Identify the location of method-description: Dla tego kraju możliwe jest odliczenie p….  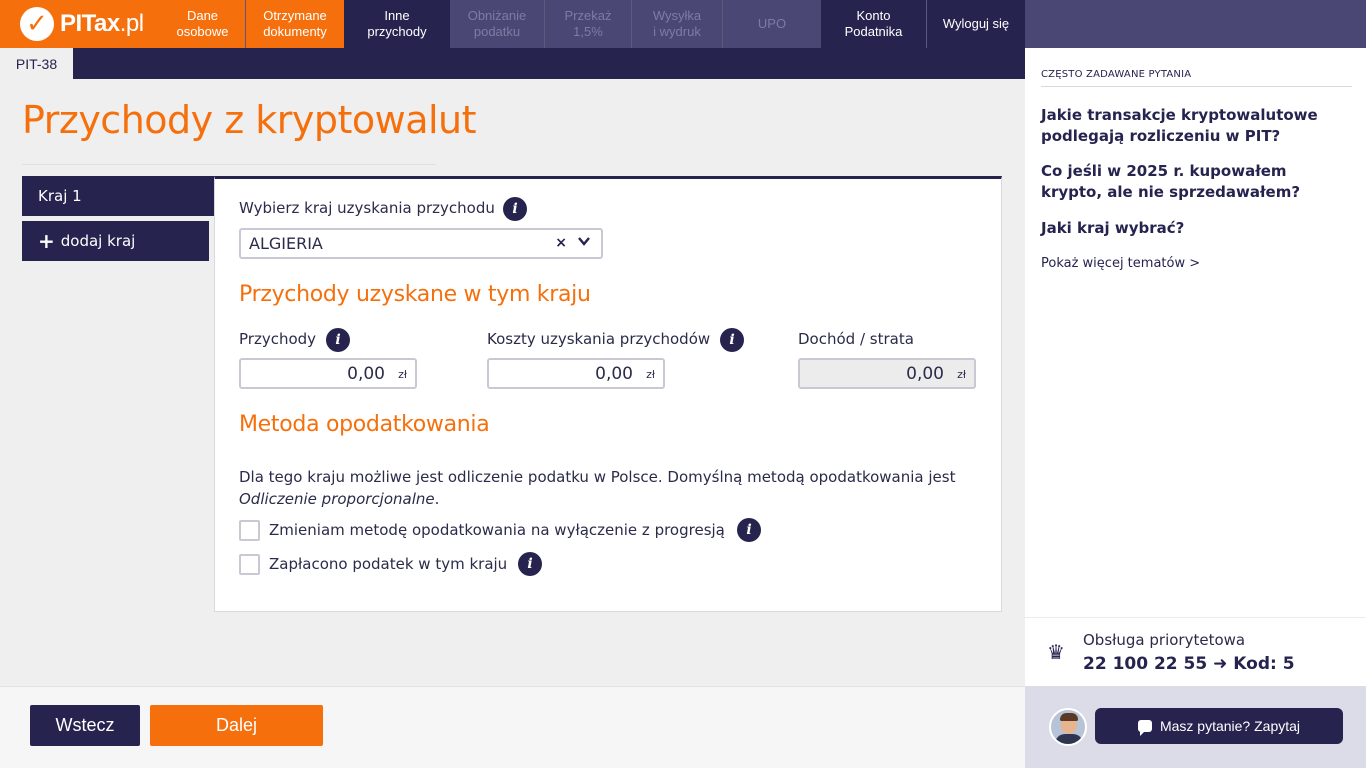
(597, 488).